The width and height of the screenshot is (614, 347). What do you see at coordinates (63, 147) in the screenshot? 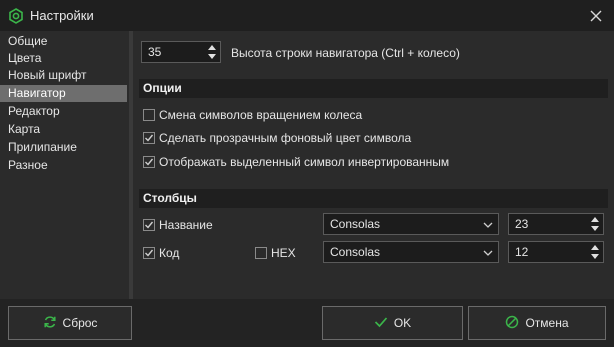
I see `sidebar-item-snapping: Прилипание` at bounding box center [63, 147].